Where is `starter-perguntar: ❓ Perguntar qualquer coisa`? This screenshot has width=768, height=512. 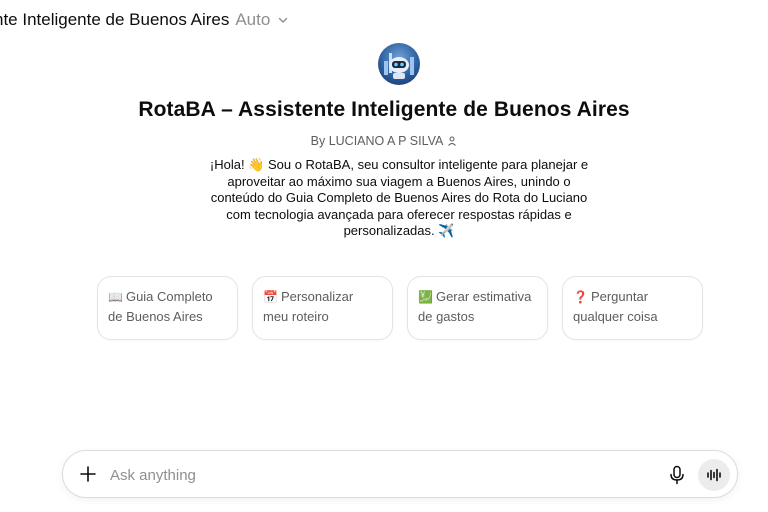 starter-perguntar: ❓ Perguntar qualquer coisa is located at coordinates (632, 308).